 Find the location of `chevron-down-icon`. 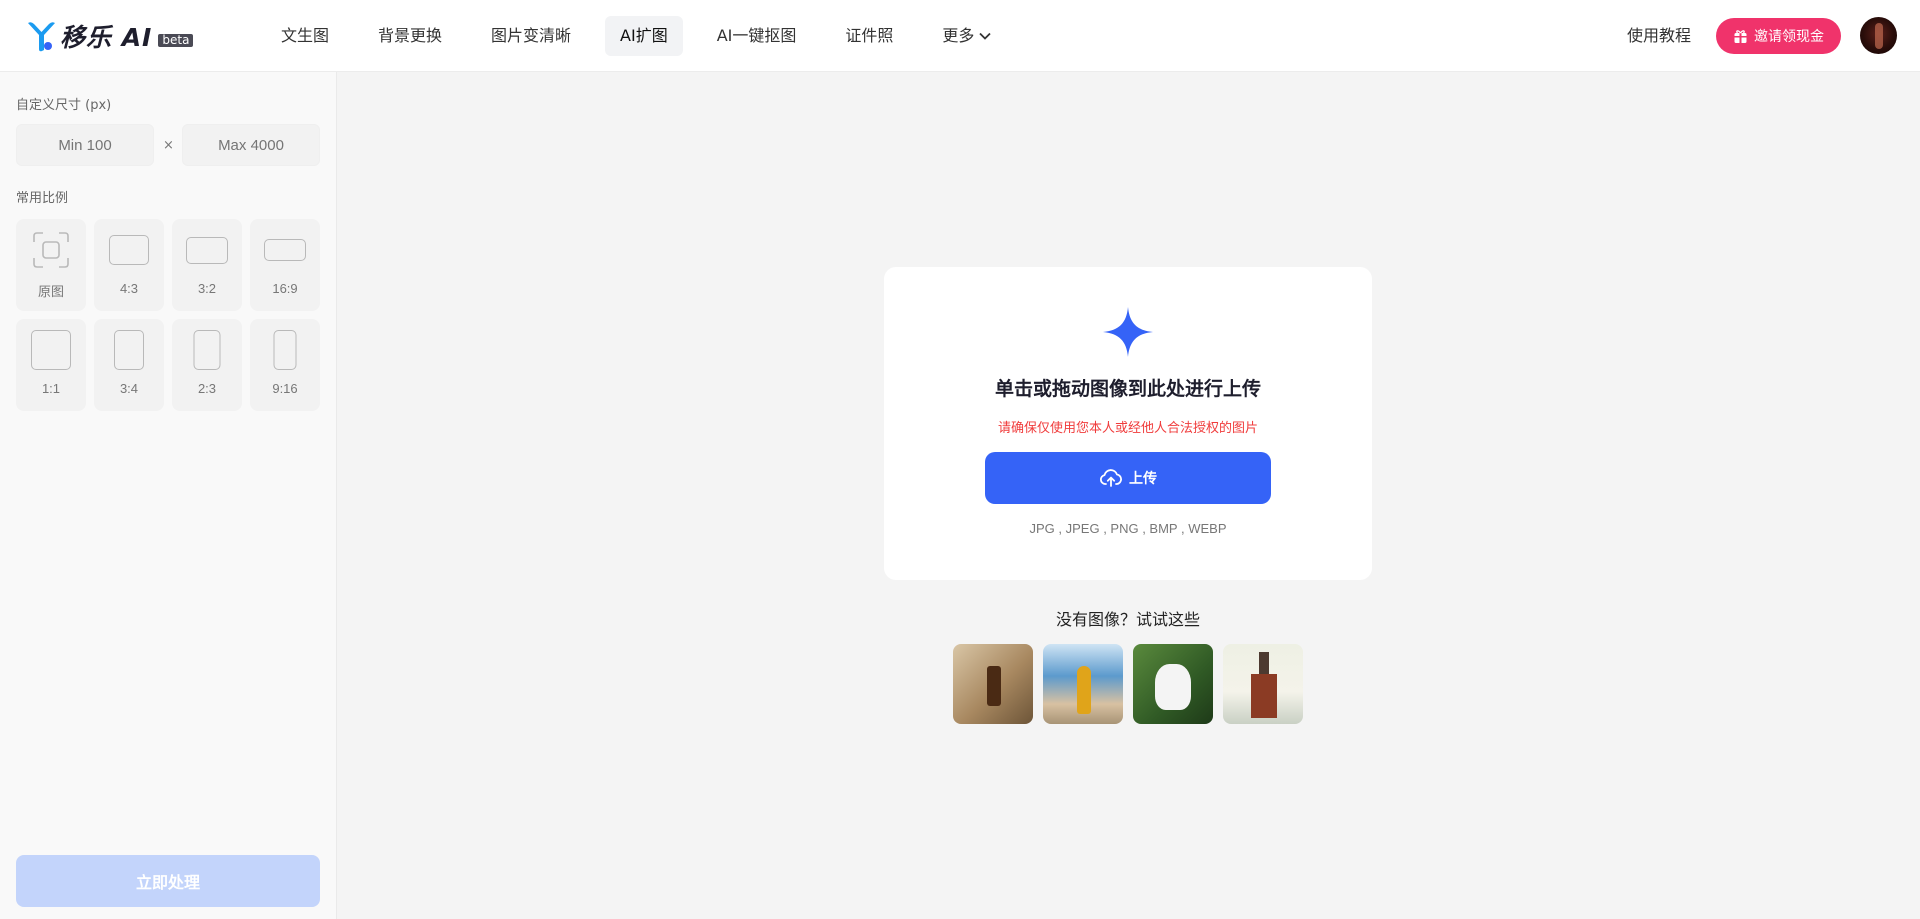

chevron-down-icon is located at coordinates (985, 36).